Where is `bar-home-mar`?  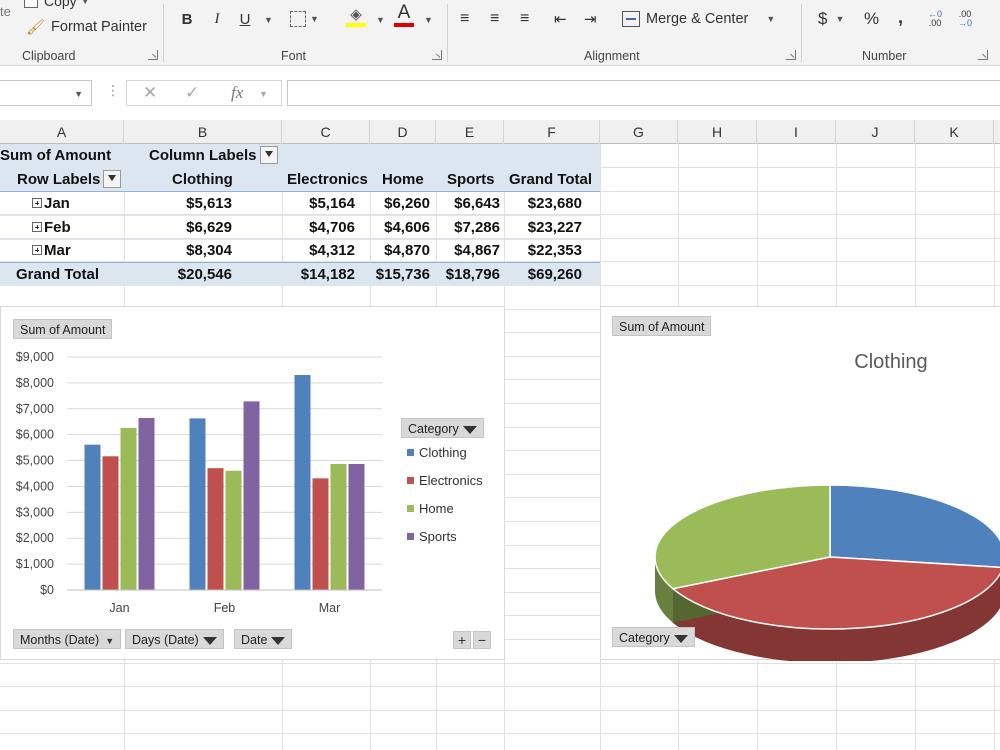
bar-home-mar is located at coordinates (338, 526).